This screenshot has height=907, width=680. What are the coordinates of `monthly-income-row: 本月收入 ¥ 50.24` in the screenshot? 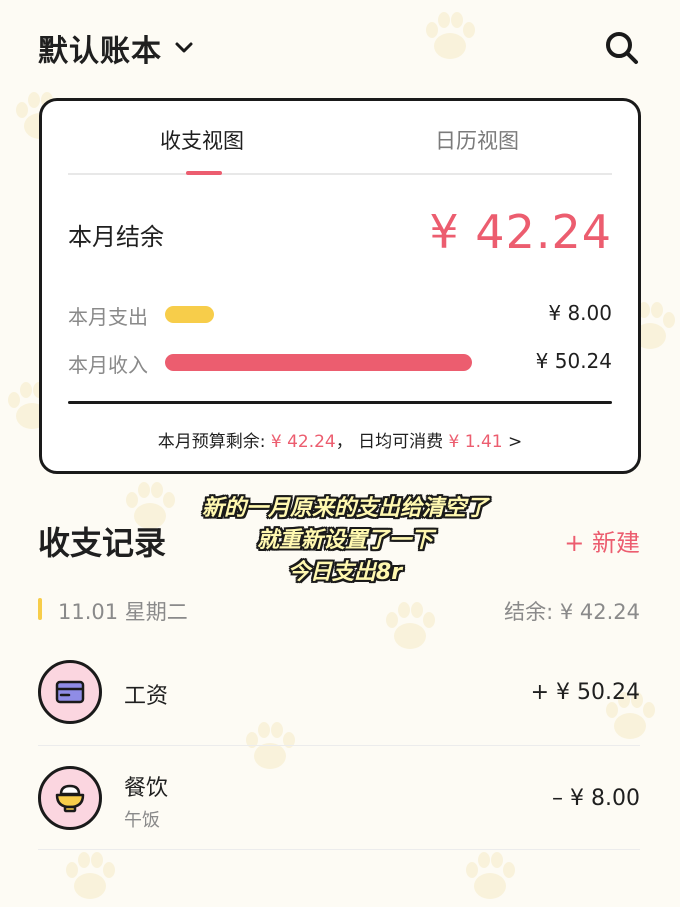 It's located at (340, 362).